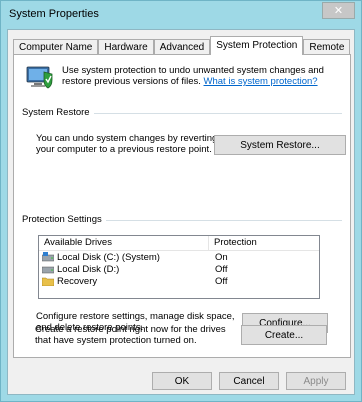  Describe the element at coordinates (88, 269) in the screenshot. I see `drive-name: Local Disk (D:)` at that location.